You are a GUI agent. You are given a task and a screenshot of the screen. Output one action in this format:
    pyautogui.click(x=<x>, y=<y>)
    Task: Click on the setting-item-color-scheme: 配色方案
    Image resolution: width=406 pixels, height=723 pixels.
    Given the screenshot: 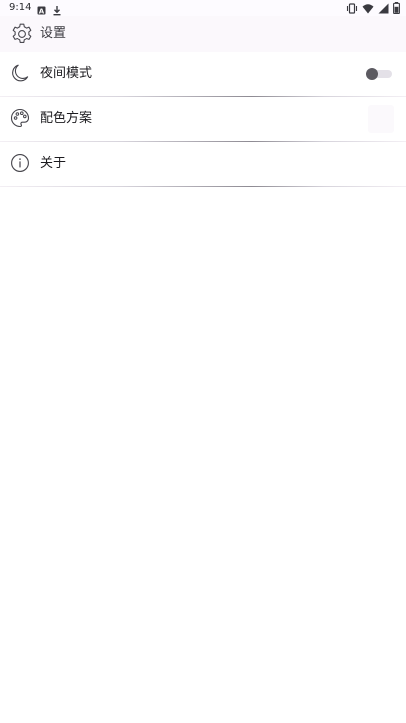 What is the action you would take?
    pyautogui.click(x=203, y=119)
    